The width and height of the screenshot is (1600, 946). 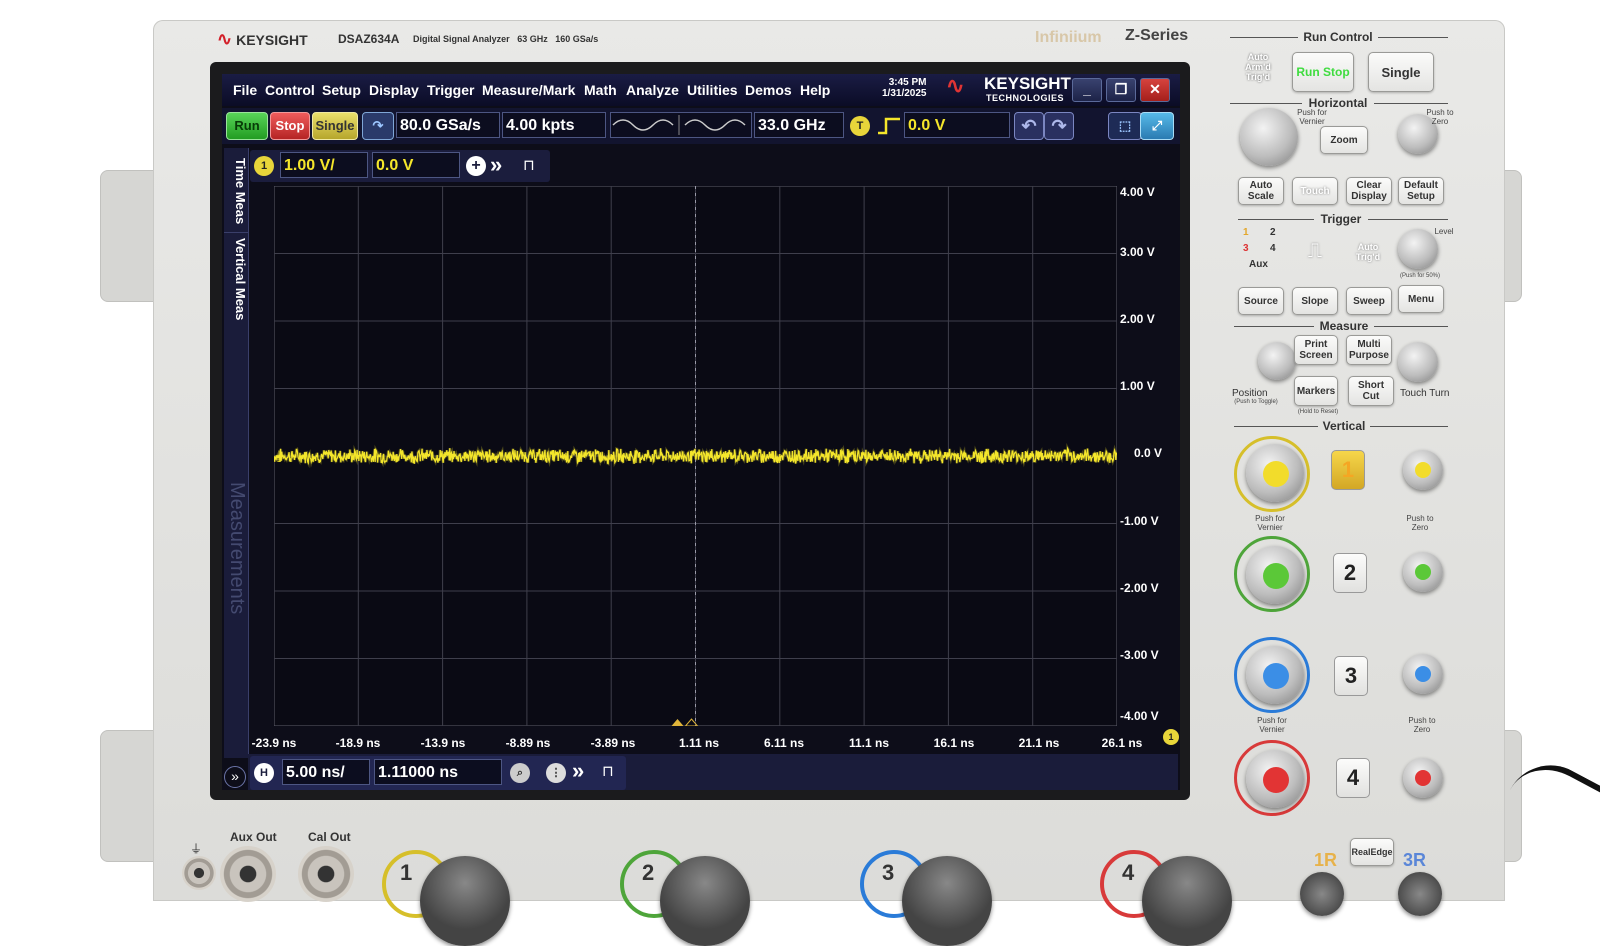 I want to click on channel-1-scale-knob, so click(x=1275, y=473).